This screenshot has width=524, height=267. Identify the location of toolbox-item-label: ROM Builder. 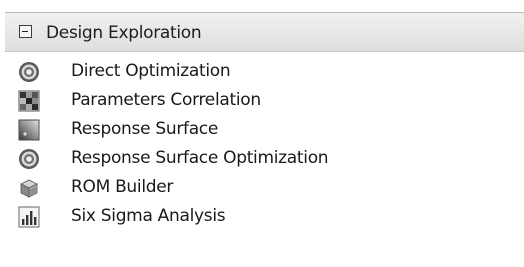
(122, 187).